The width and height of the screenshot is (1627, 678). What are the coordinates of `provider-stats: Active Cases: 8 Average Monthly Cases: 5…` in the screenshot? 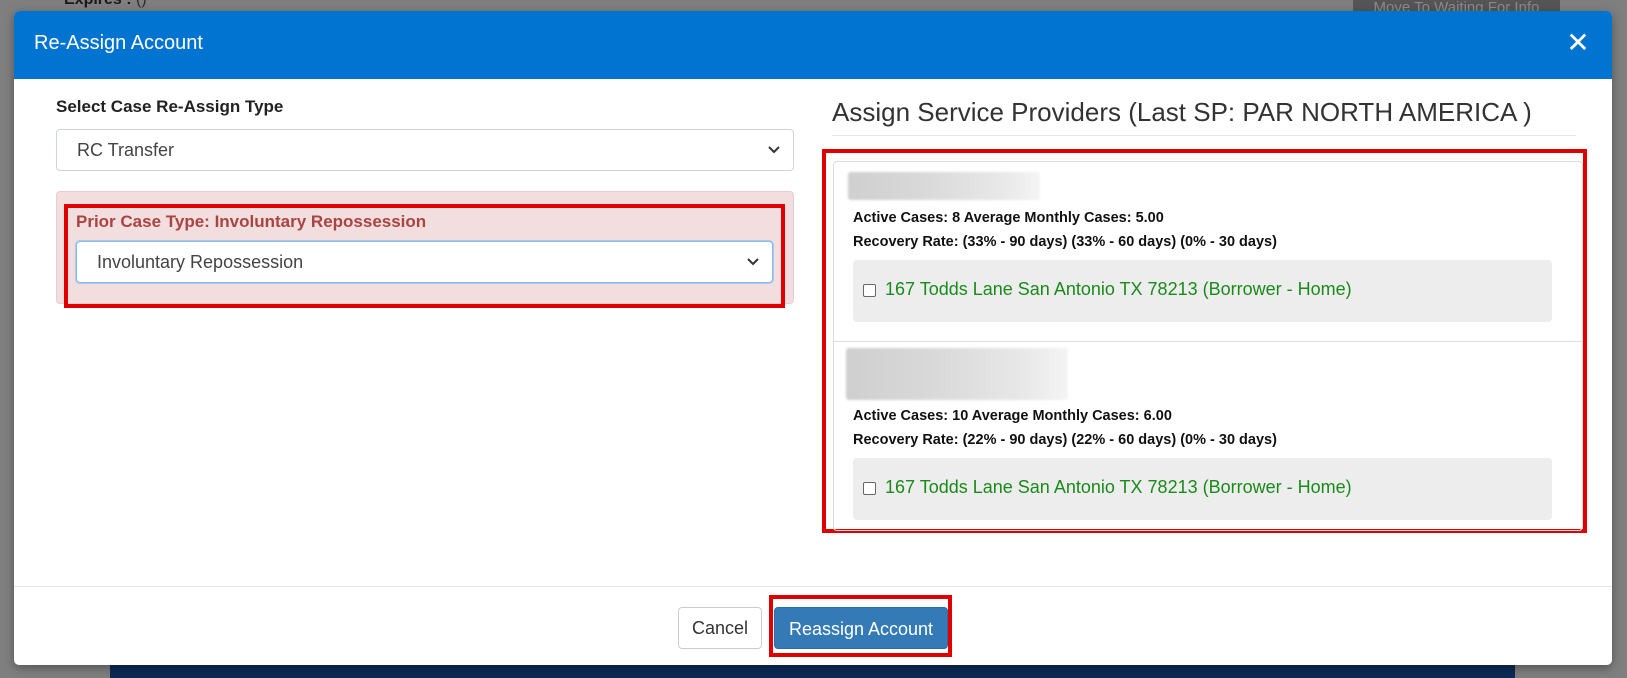 It's located at (1008, 218).